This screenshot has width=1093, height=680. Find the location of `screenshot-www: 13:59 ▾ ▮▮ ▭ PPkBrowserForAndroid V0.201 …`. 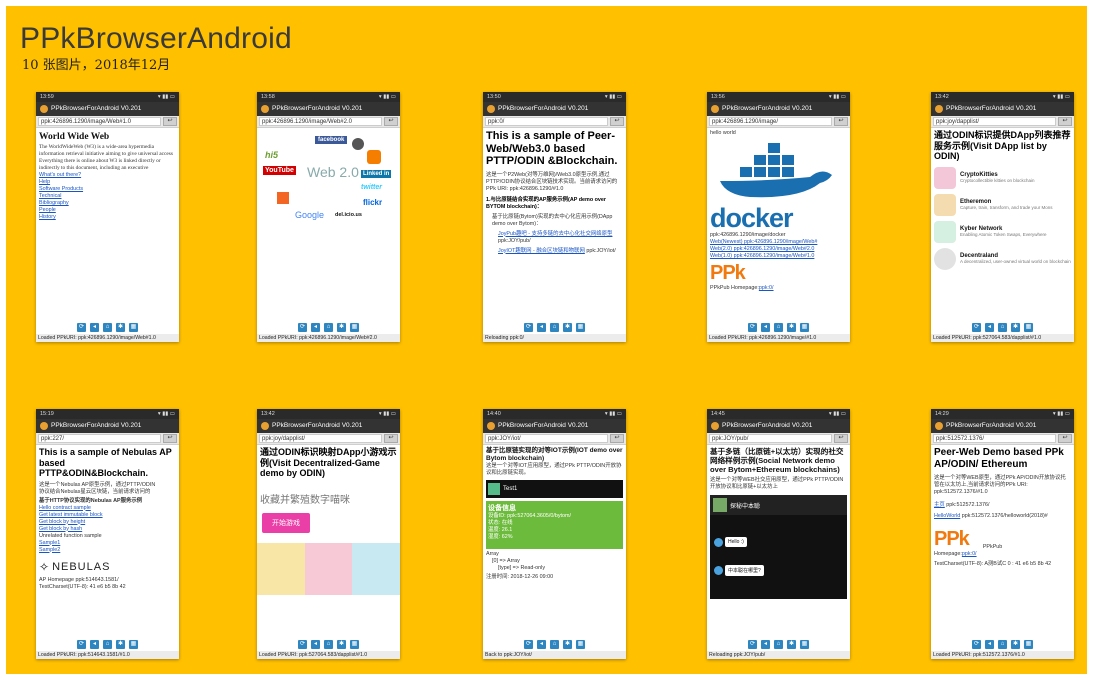

screenshot-www: 13:59 ▾ ▮▮ ▭ PPkBrowserForAndroid V0.201 … is located at coordinates (107, 217).